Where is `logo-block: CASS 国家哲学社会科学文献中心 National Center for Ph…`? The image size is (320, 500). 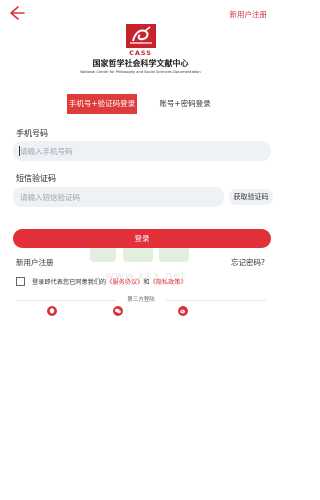
logo-block: CASS 国家哲学社会科学文献中心 National Center for Ph… is located at coordinates (140, 48).